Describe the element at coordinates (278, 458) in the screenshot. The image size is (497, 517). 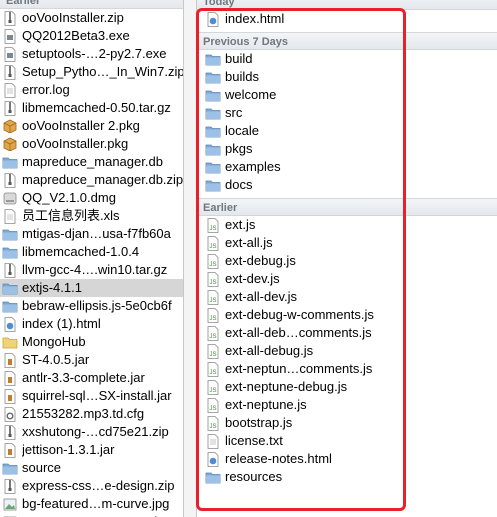
I see `file-name-label: release-notes.html` at that location.